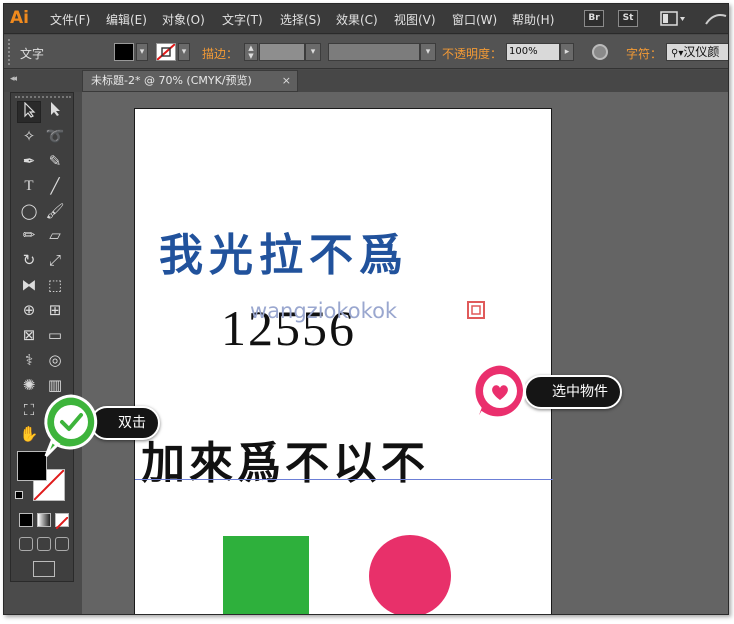 The image size is (734, 624). Describe the element at coordinates (428, 52) in the screenshot. I see `profile-dropdown: ▾` at that location.